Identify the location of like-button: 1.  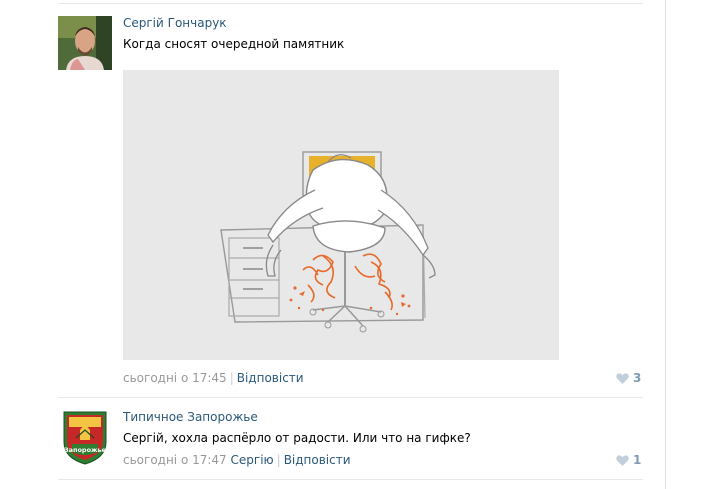
(628, 460).